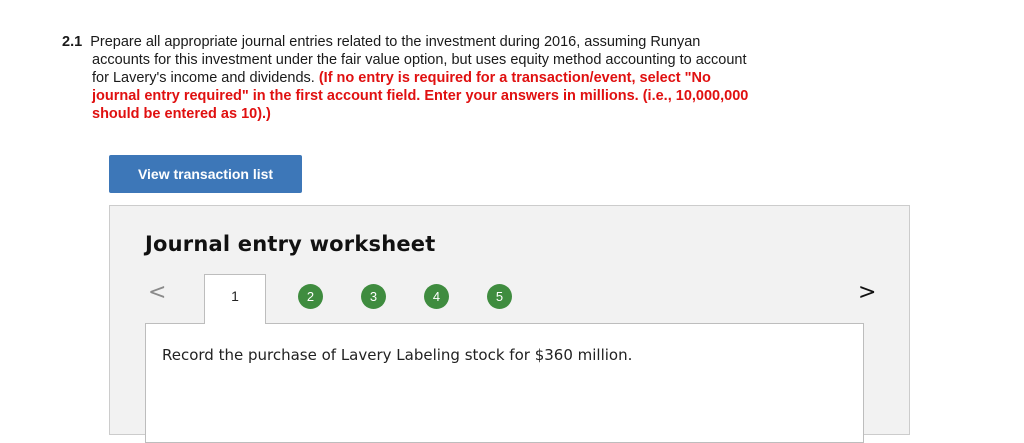  Describe the element at coordinates (181, 114) in the screenshot. I see `instruction-line-c: should be entered as 10).)` at that location.